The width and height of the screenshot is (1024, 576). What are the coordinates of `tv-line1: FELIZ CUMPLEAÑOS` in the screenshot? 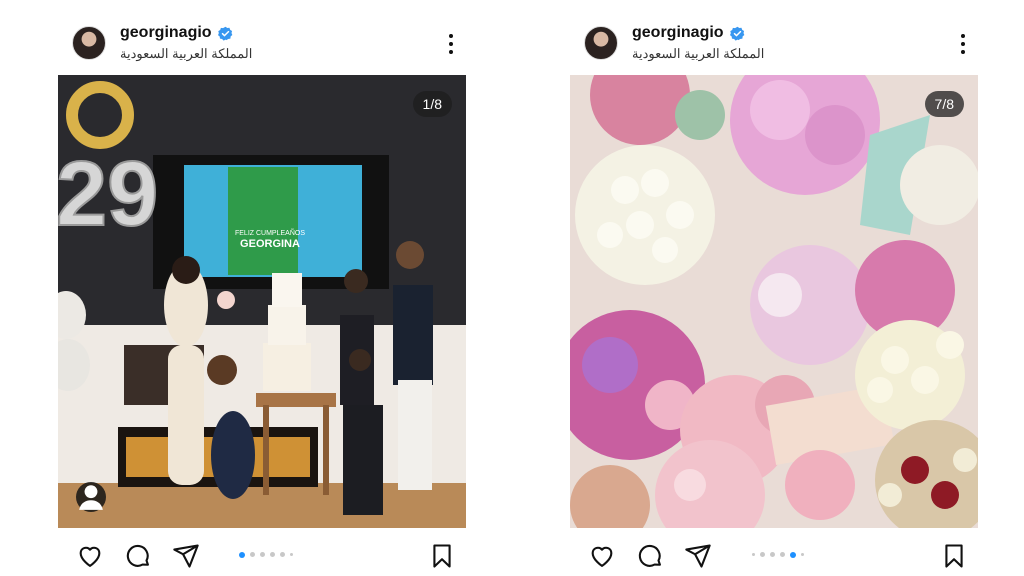 It's located at (270, 232).